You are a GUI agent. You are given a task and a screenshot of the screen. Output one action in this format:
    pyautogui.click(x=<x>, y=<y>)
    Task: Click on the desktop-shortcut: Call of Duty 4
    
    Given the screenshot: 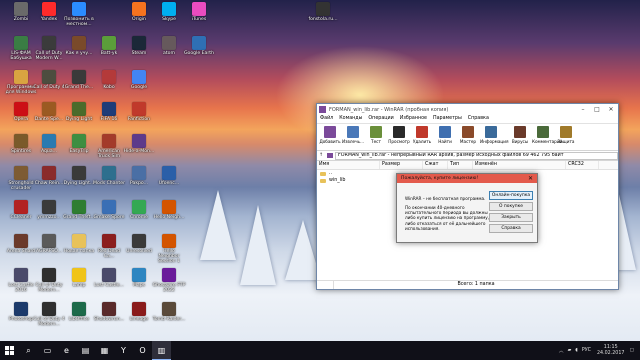 What is the action you would take?
    pyautogui.click(x=49, y=80)
    